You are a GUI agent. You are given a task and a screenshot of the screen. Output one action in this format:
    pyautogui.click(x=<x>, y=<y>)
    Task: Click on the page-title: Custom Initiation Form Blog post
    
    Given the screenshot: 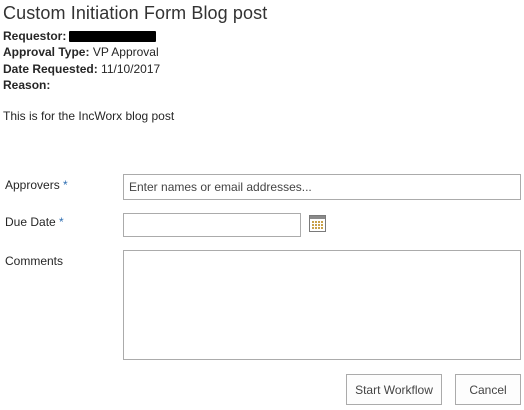 What is the action you would take?
    pyautogui.click(x=135, y=13)
    